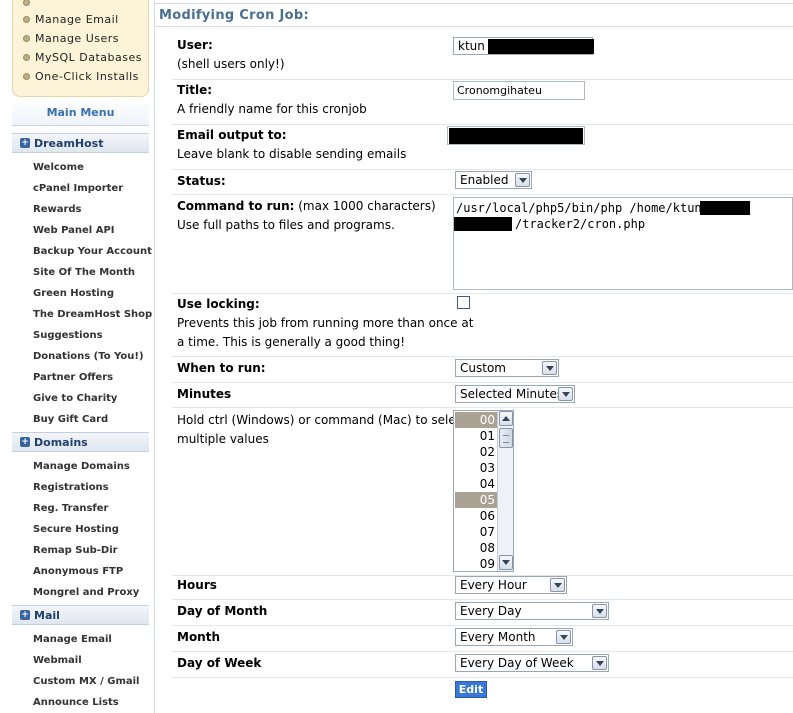  I want to click on day-of-month-select: Every Day, so click(532, 611).